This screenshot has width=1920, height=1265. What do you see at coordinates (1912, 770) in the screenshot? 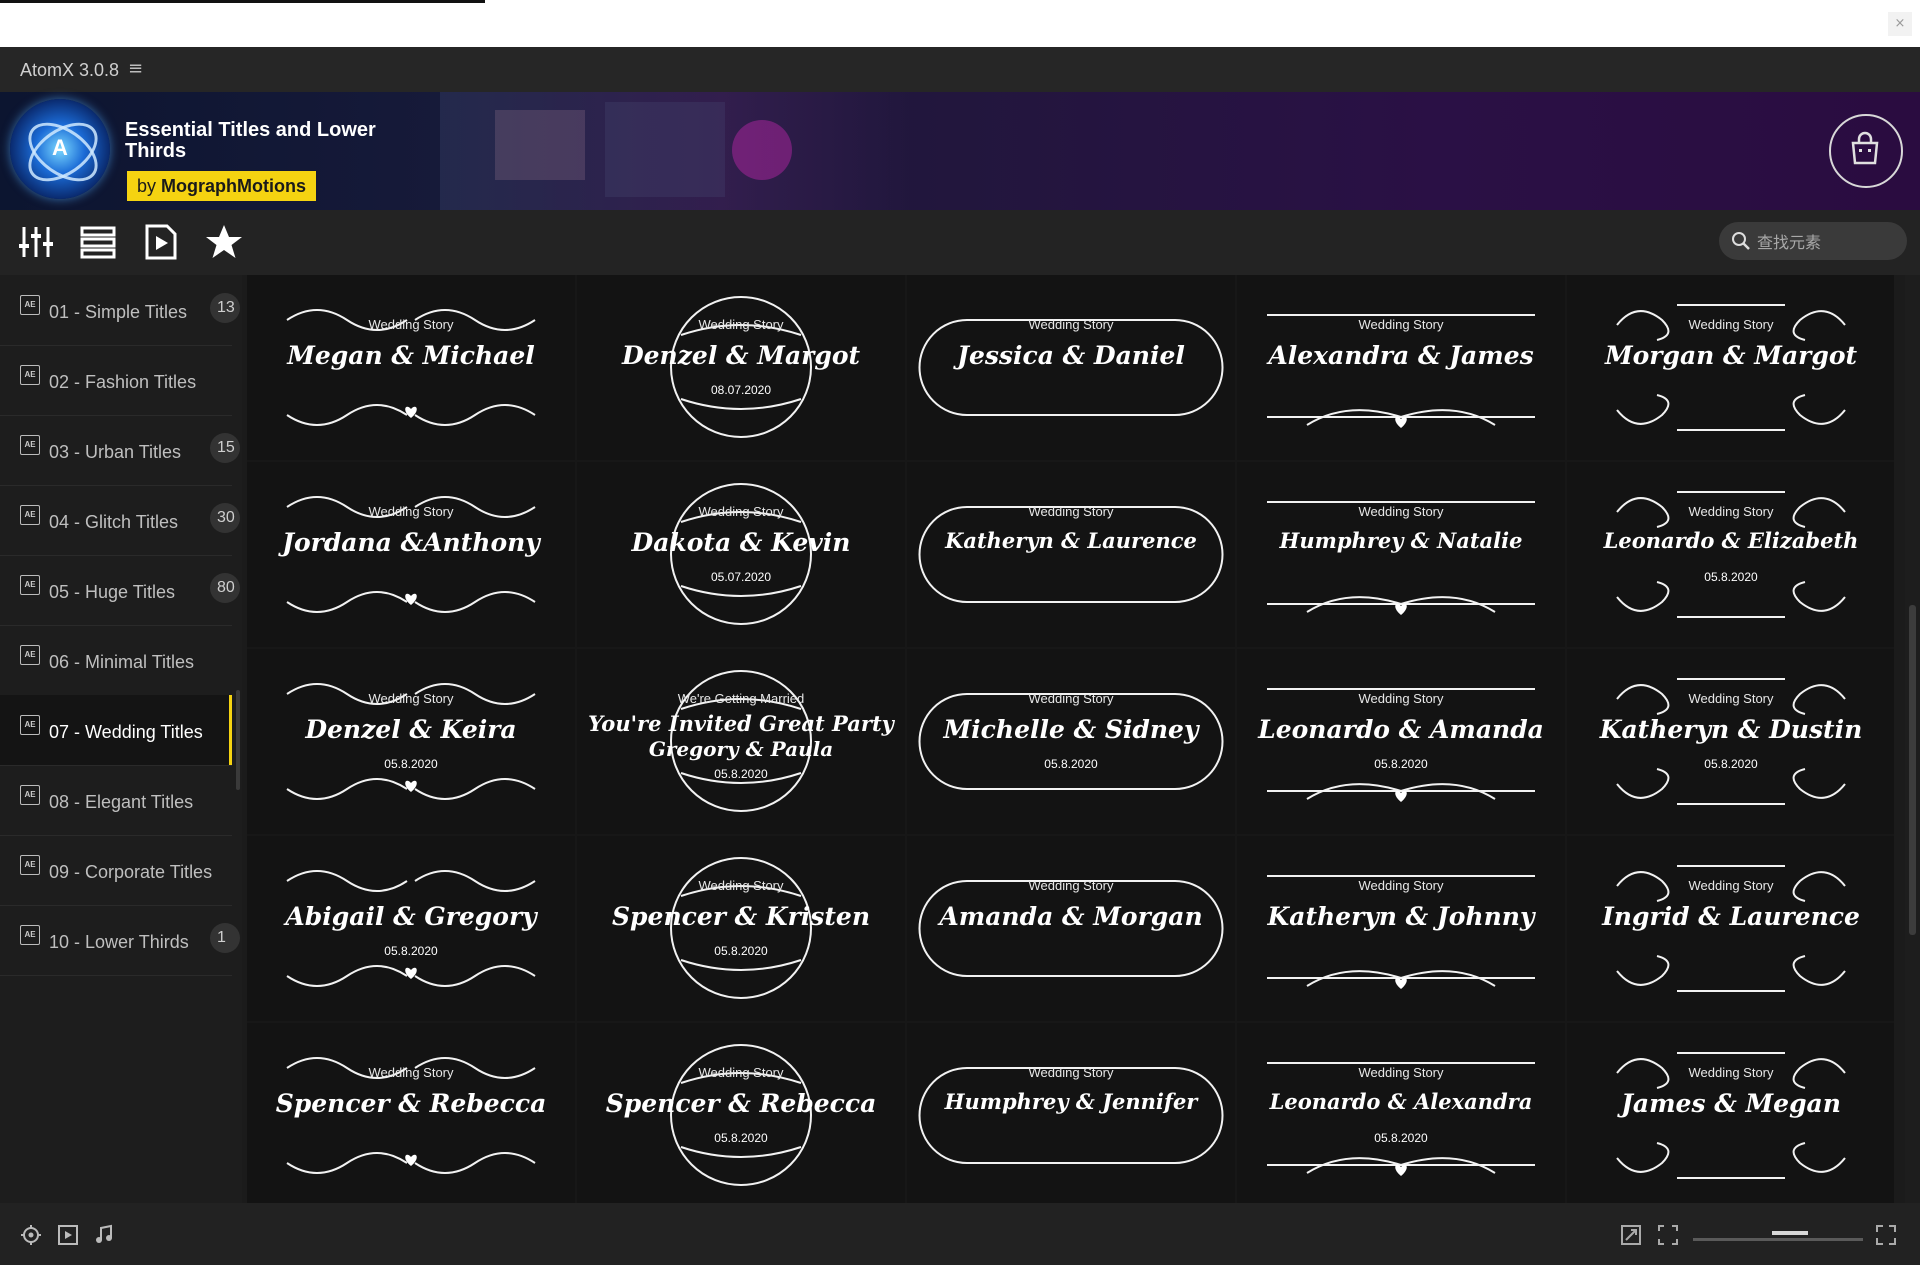
I see `grid-scrollbar-thumb` at bounding box center [1912, 770].